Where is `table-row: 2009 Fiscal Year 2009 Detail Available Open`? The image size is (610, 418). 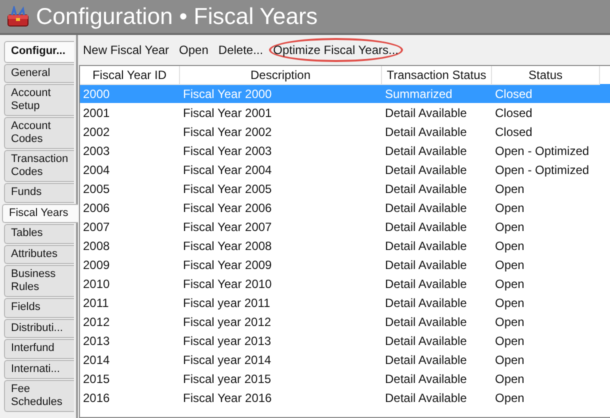
table-row: 2009 Fiscal Year 2009 Detail Available Open is located at coordinates (345, 264).